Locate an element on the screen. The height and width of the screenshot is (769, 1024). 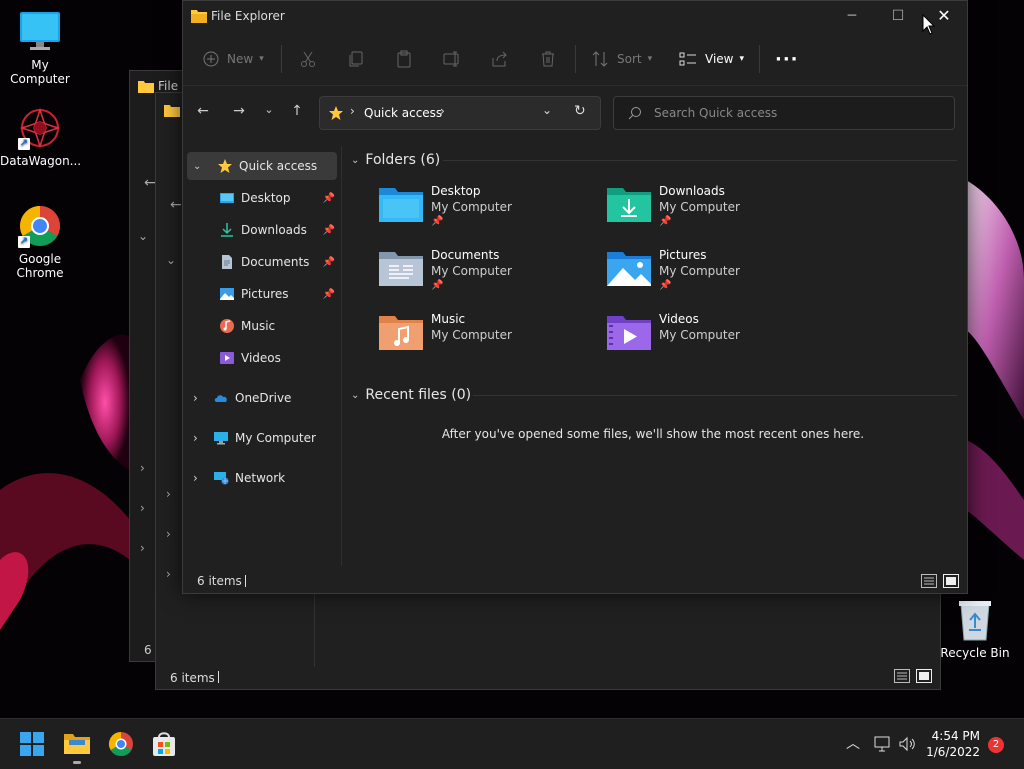
folder-tile-downloads: Downloads My Computer 📌 is located at coordinates (712, 212).